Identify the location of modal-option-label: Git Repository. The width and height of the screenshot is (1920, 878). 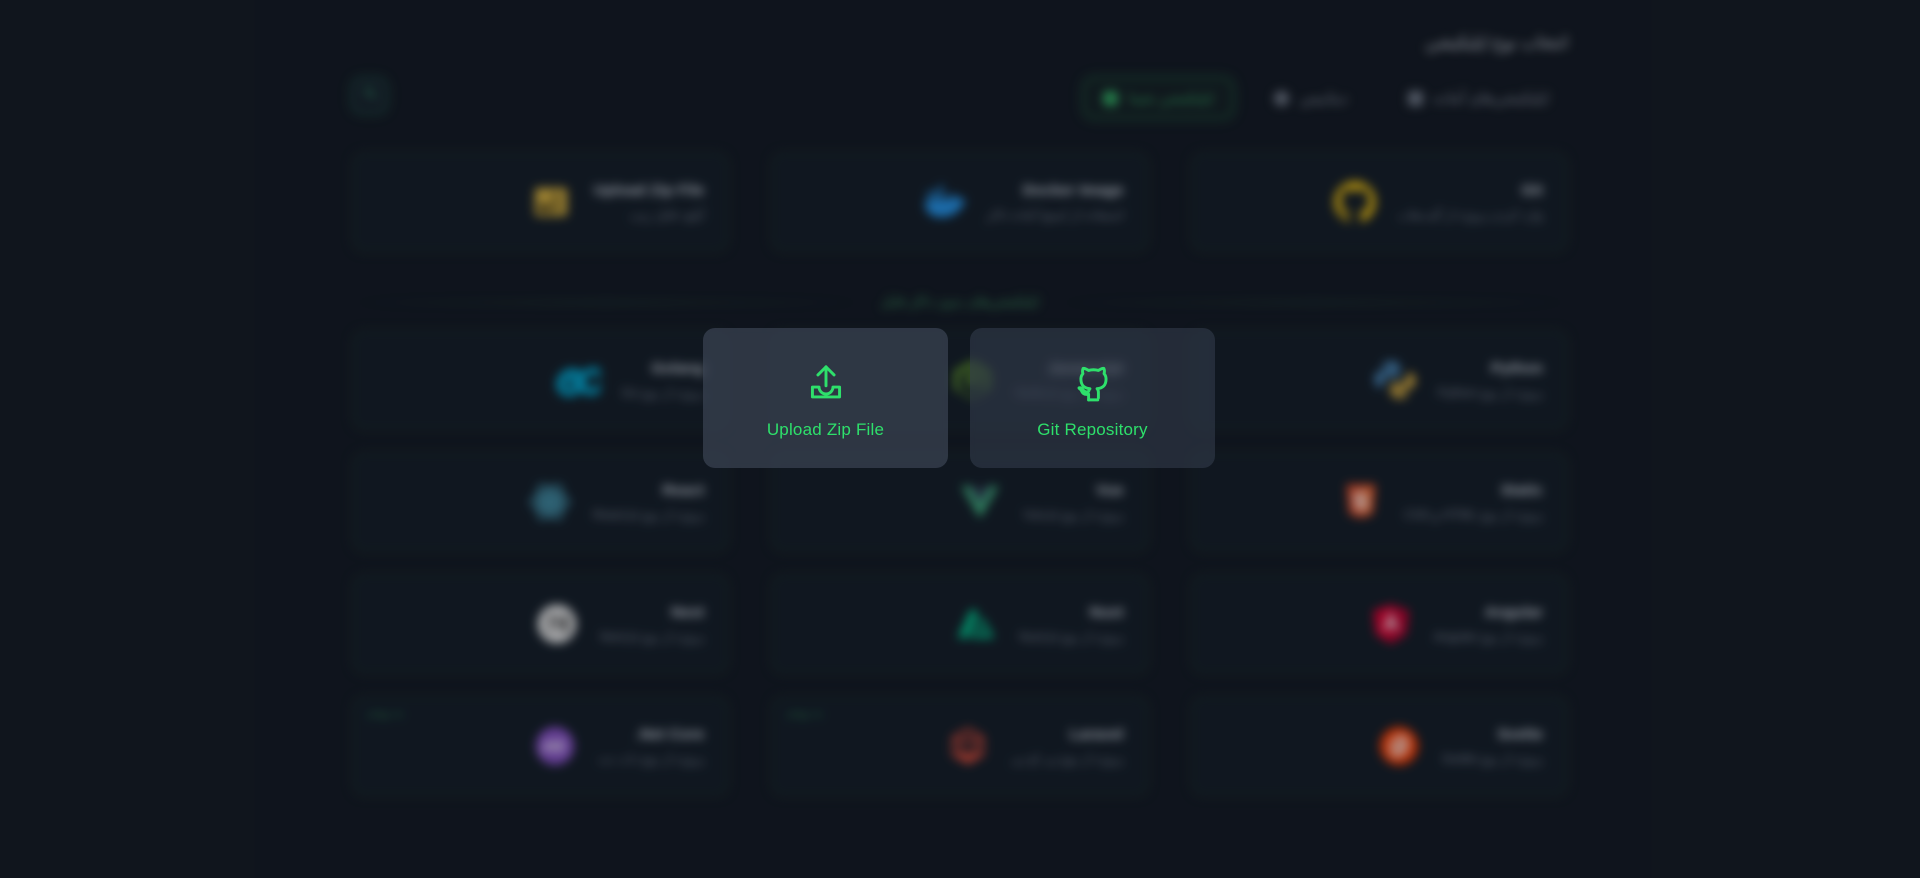
(1092, 429).